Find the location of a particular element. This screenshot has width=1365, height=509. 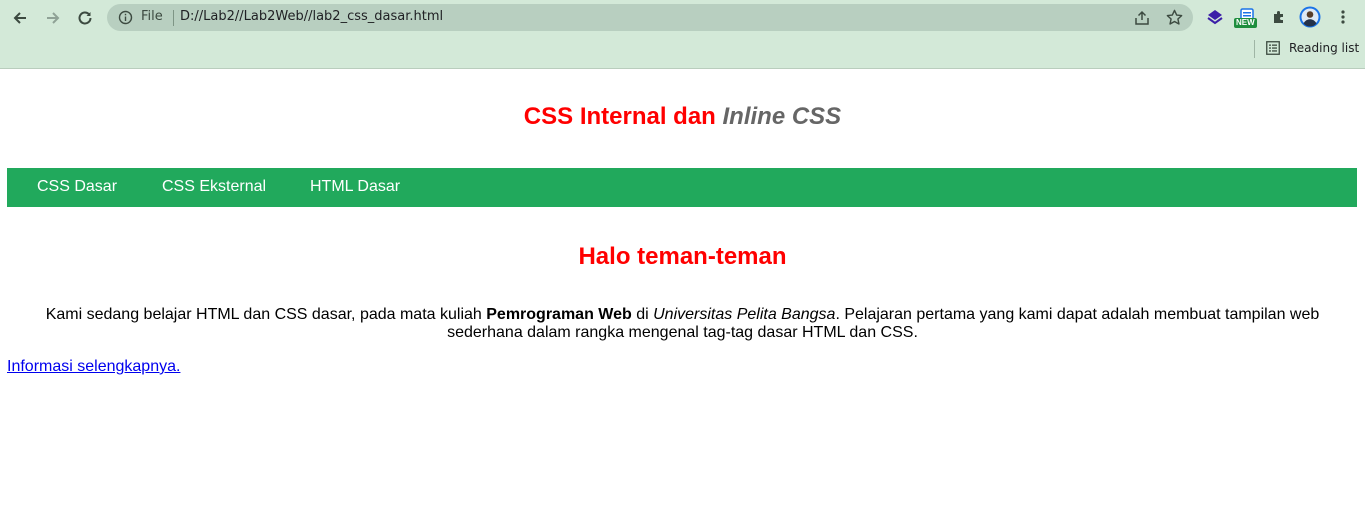

address-url: D://Lab2//Lab2Web//lab2_css_dasar.html is located at coordinates (311, 16).